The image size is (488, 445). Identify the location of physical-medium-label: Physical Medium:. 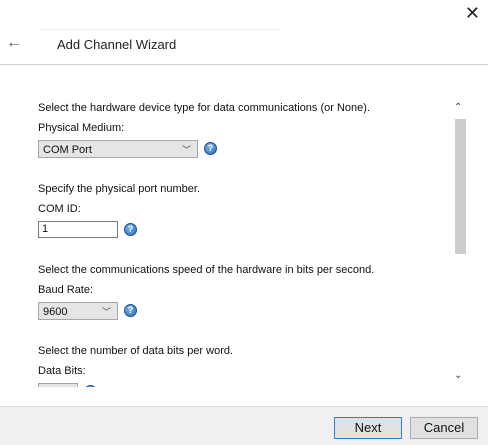
(81, 128).